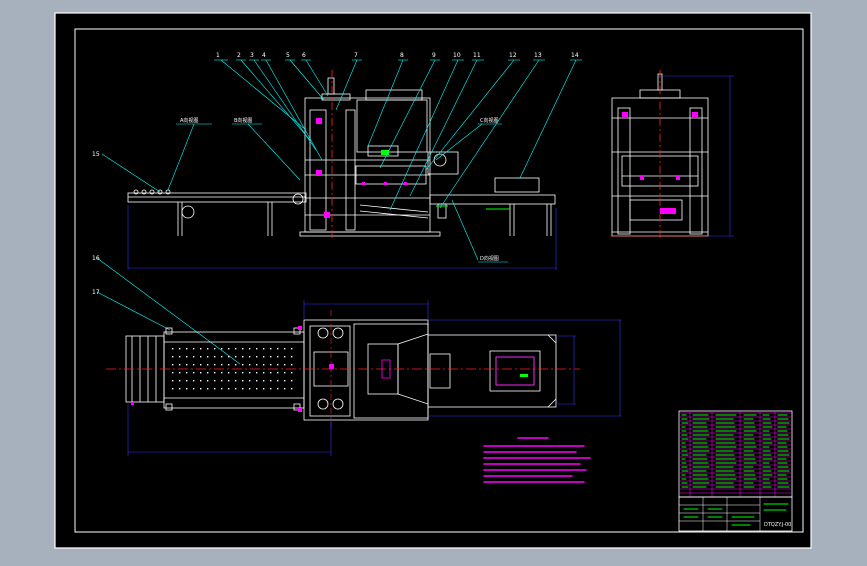 The image size is (867, 566). Describe the element at coordinates (777, 525) in the screenshot. I see `drawing-number: DTQZY.J-00` at that location.